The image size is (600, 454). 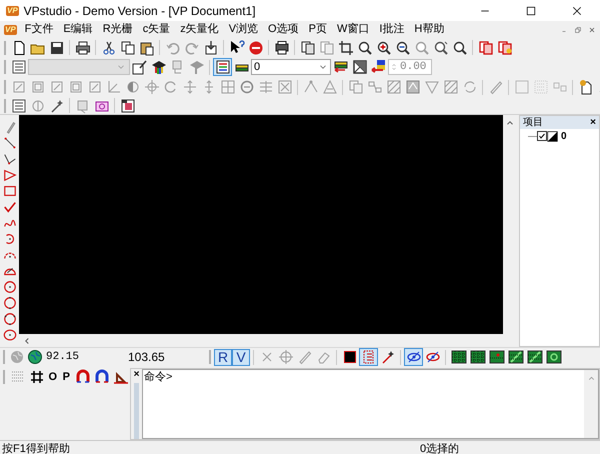 I want to click on rectangle-icon, so click(x=9, y=191).